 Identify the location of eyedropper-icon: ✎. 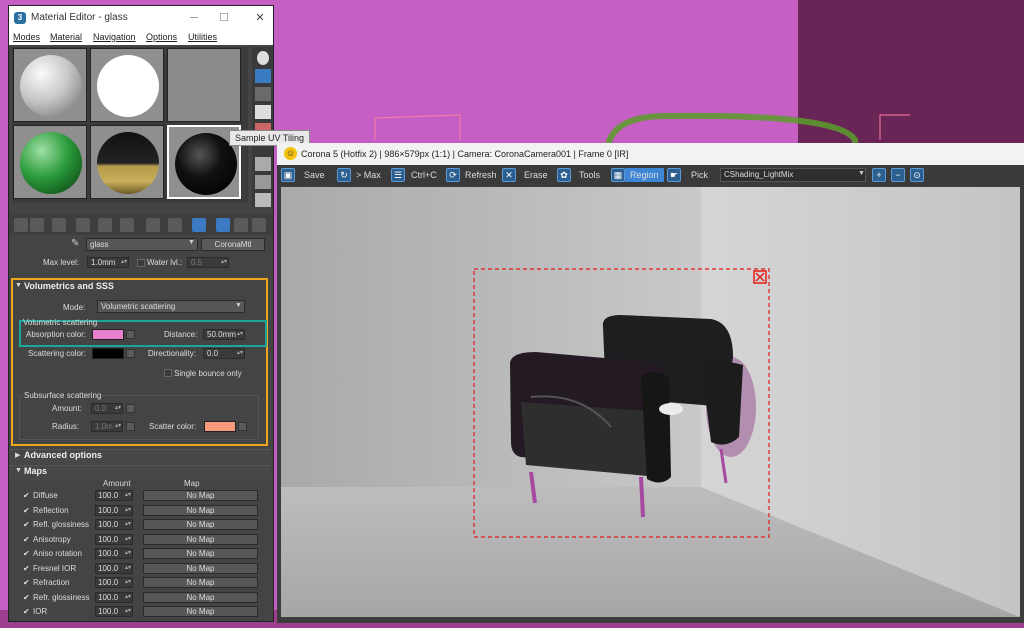
(76, 244).